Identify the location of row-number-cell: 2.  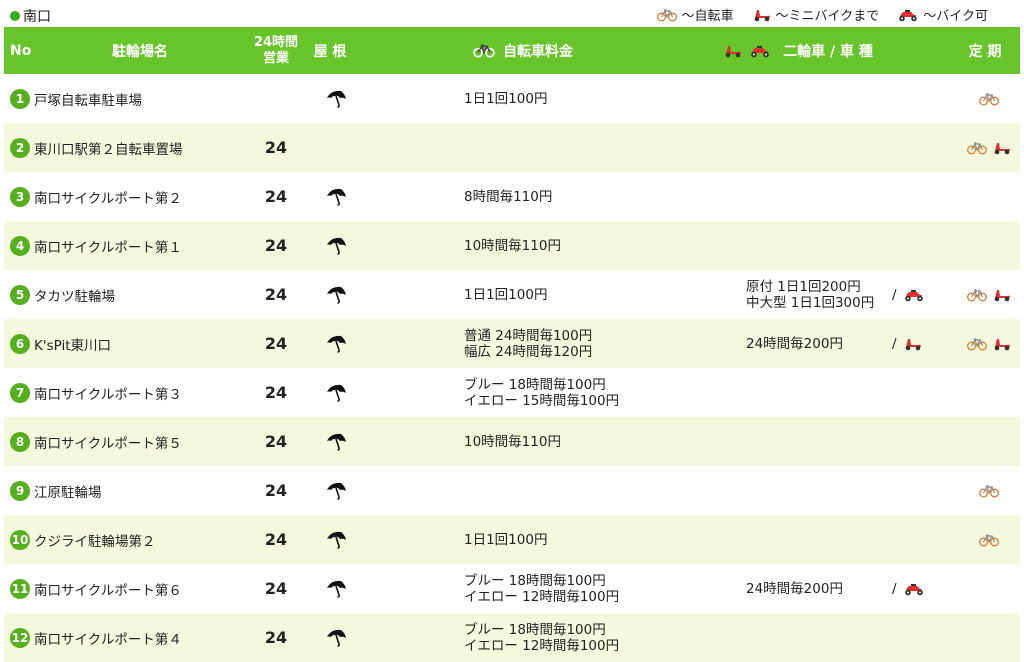
(22, 147).